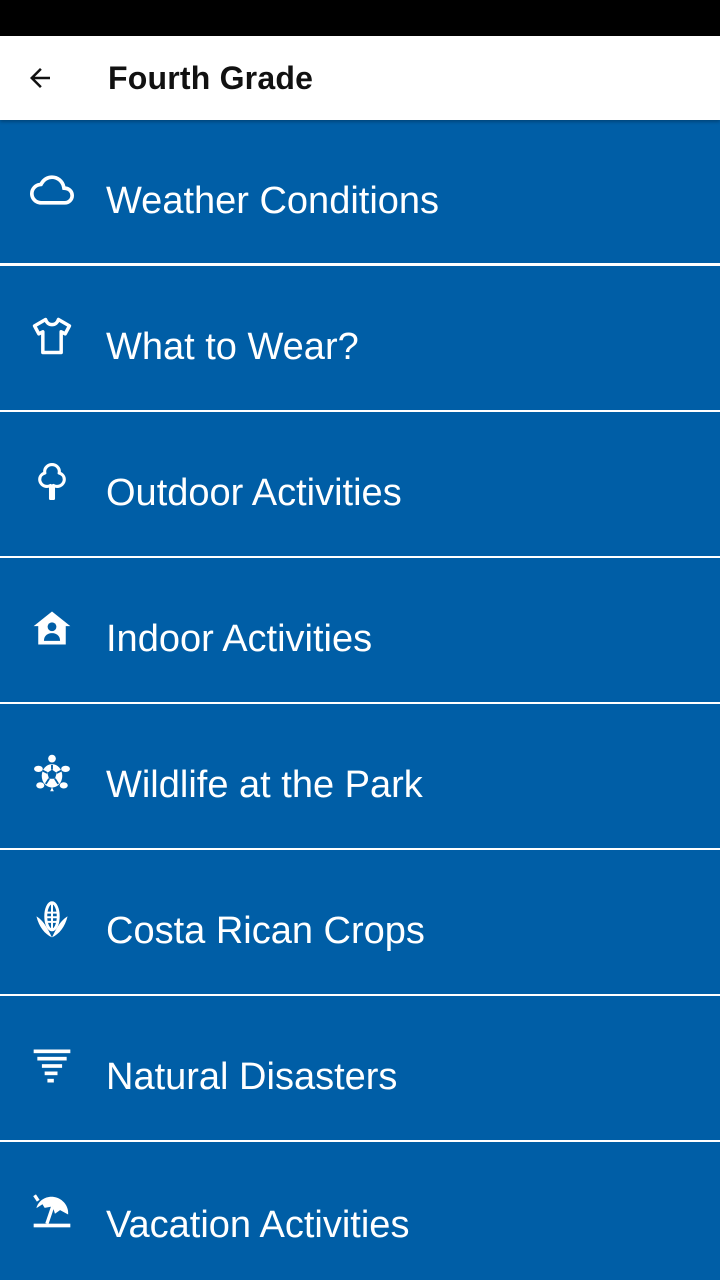 Image resolution: width=720 pixels, height=1280 pixels. Describe the element at coordinates (52, 920) in the screenshot. I see `corn-icon` at that location.